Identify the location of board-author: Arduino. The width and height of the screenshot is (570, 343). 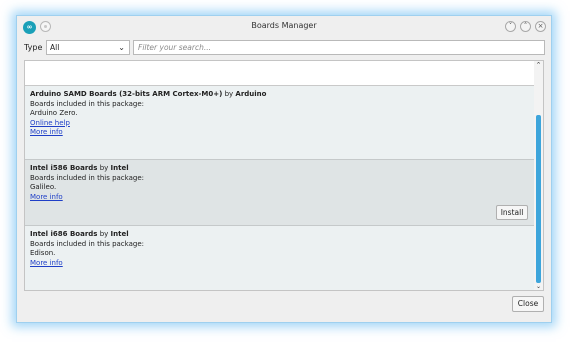
(251, 94).